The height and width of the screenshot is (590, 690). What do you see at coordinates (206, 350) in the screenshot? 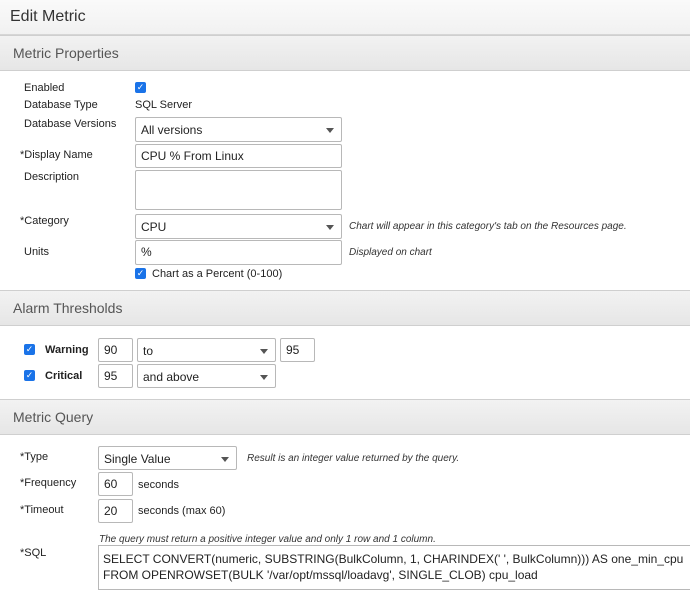
I see `warning-operator-select: to` at bounding box center [206, 350].